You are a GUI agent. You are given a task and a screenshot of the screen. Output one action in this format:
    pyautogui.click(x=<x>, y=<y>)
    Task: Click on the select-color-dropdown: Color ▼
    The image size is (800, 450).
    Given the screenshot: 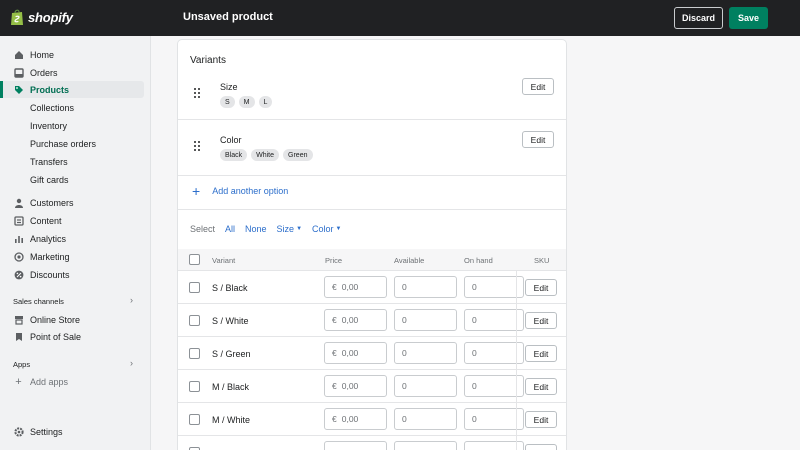 What is the action you would take?
    pyautogui.click(x=326, y=229)
    